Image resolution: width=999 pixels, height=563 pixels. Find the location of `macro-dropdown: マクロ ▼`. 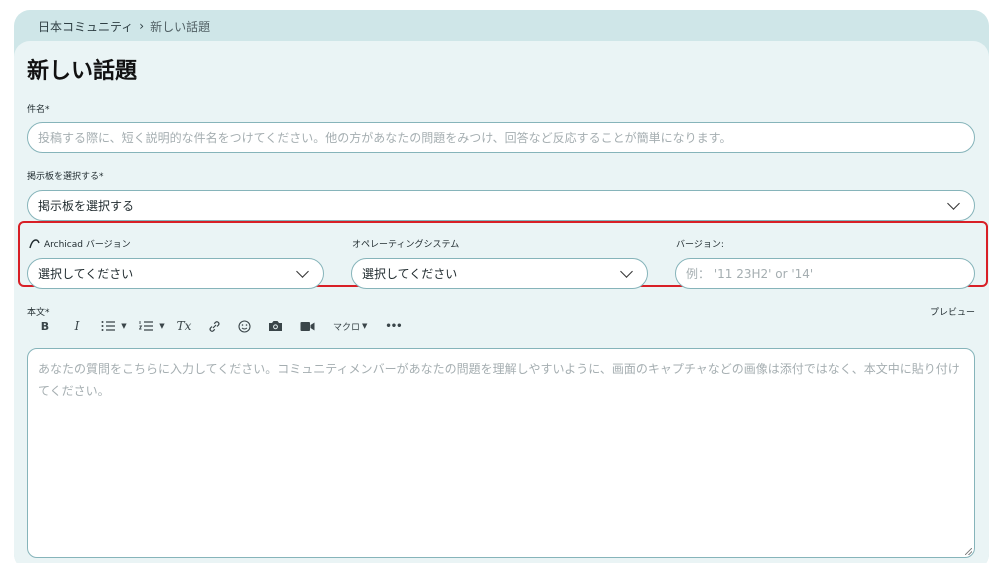

macro-dropdown: マクロ ▼ is located at coordinates (350, 326).